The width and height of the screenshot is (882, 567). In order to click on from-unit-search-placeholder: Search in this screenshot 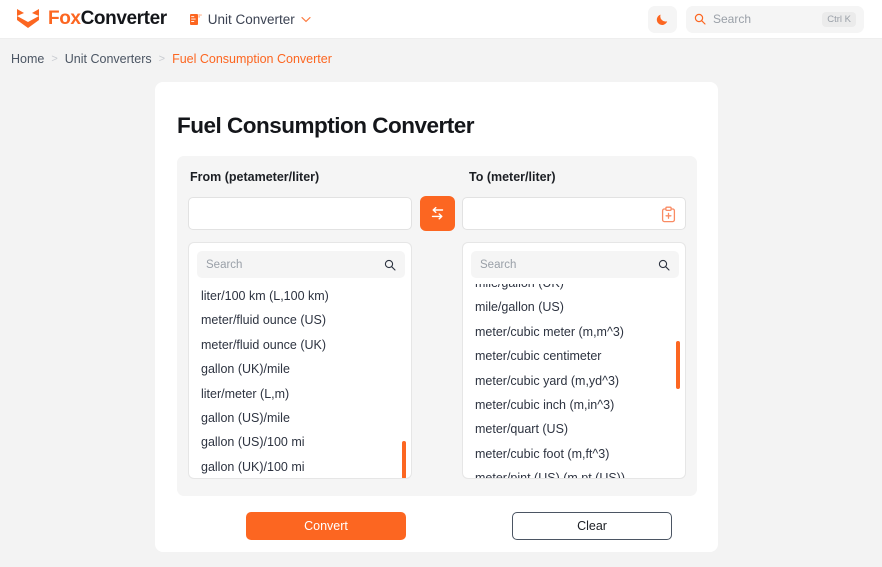, I will do `click(224, 264)`.